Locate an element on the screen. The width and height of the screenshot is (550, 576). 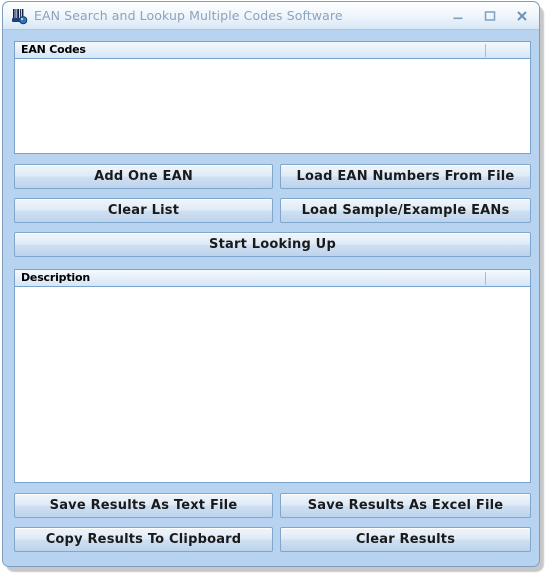
load-sample-example-eans-button: Load Sample/Example EANs is located at coordinates (405, 210).